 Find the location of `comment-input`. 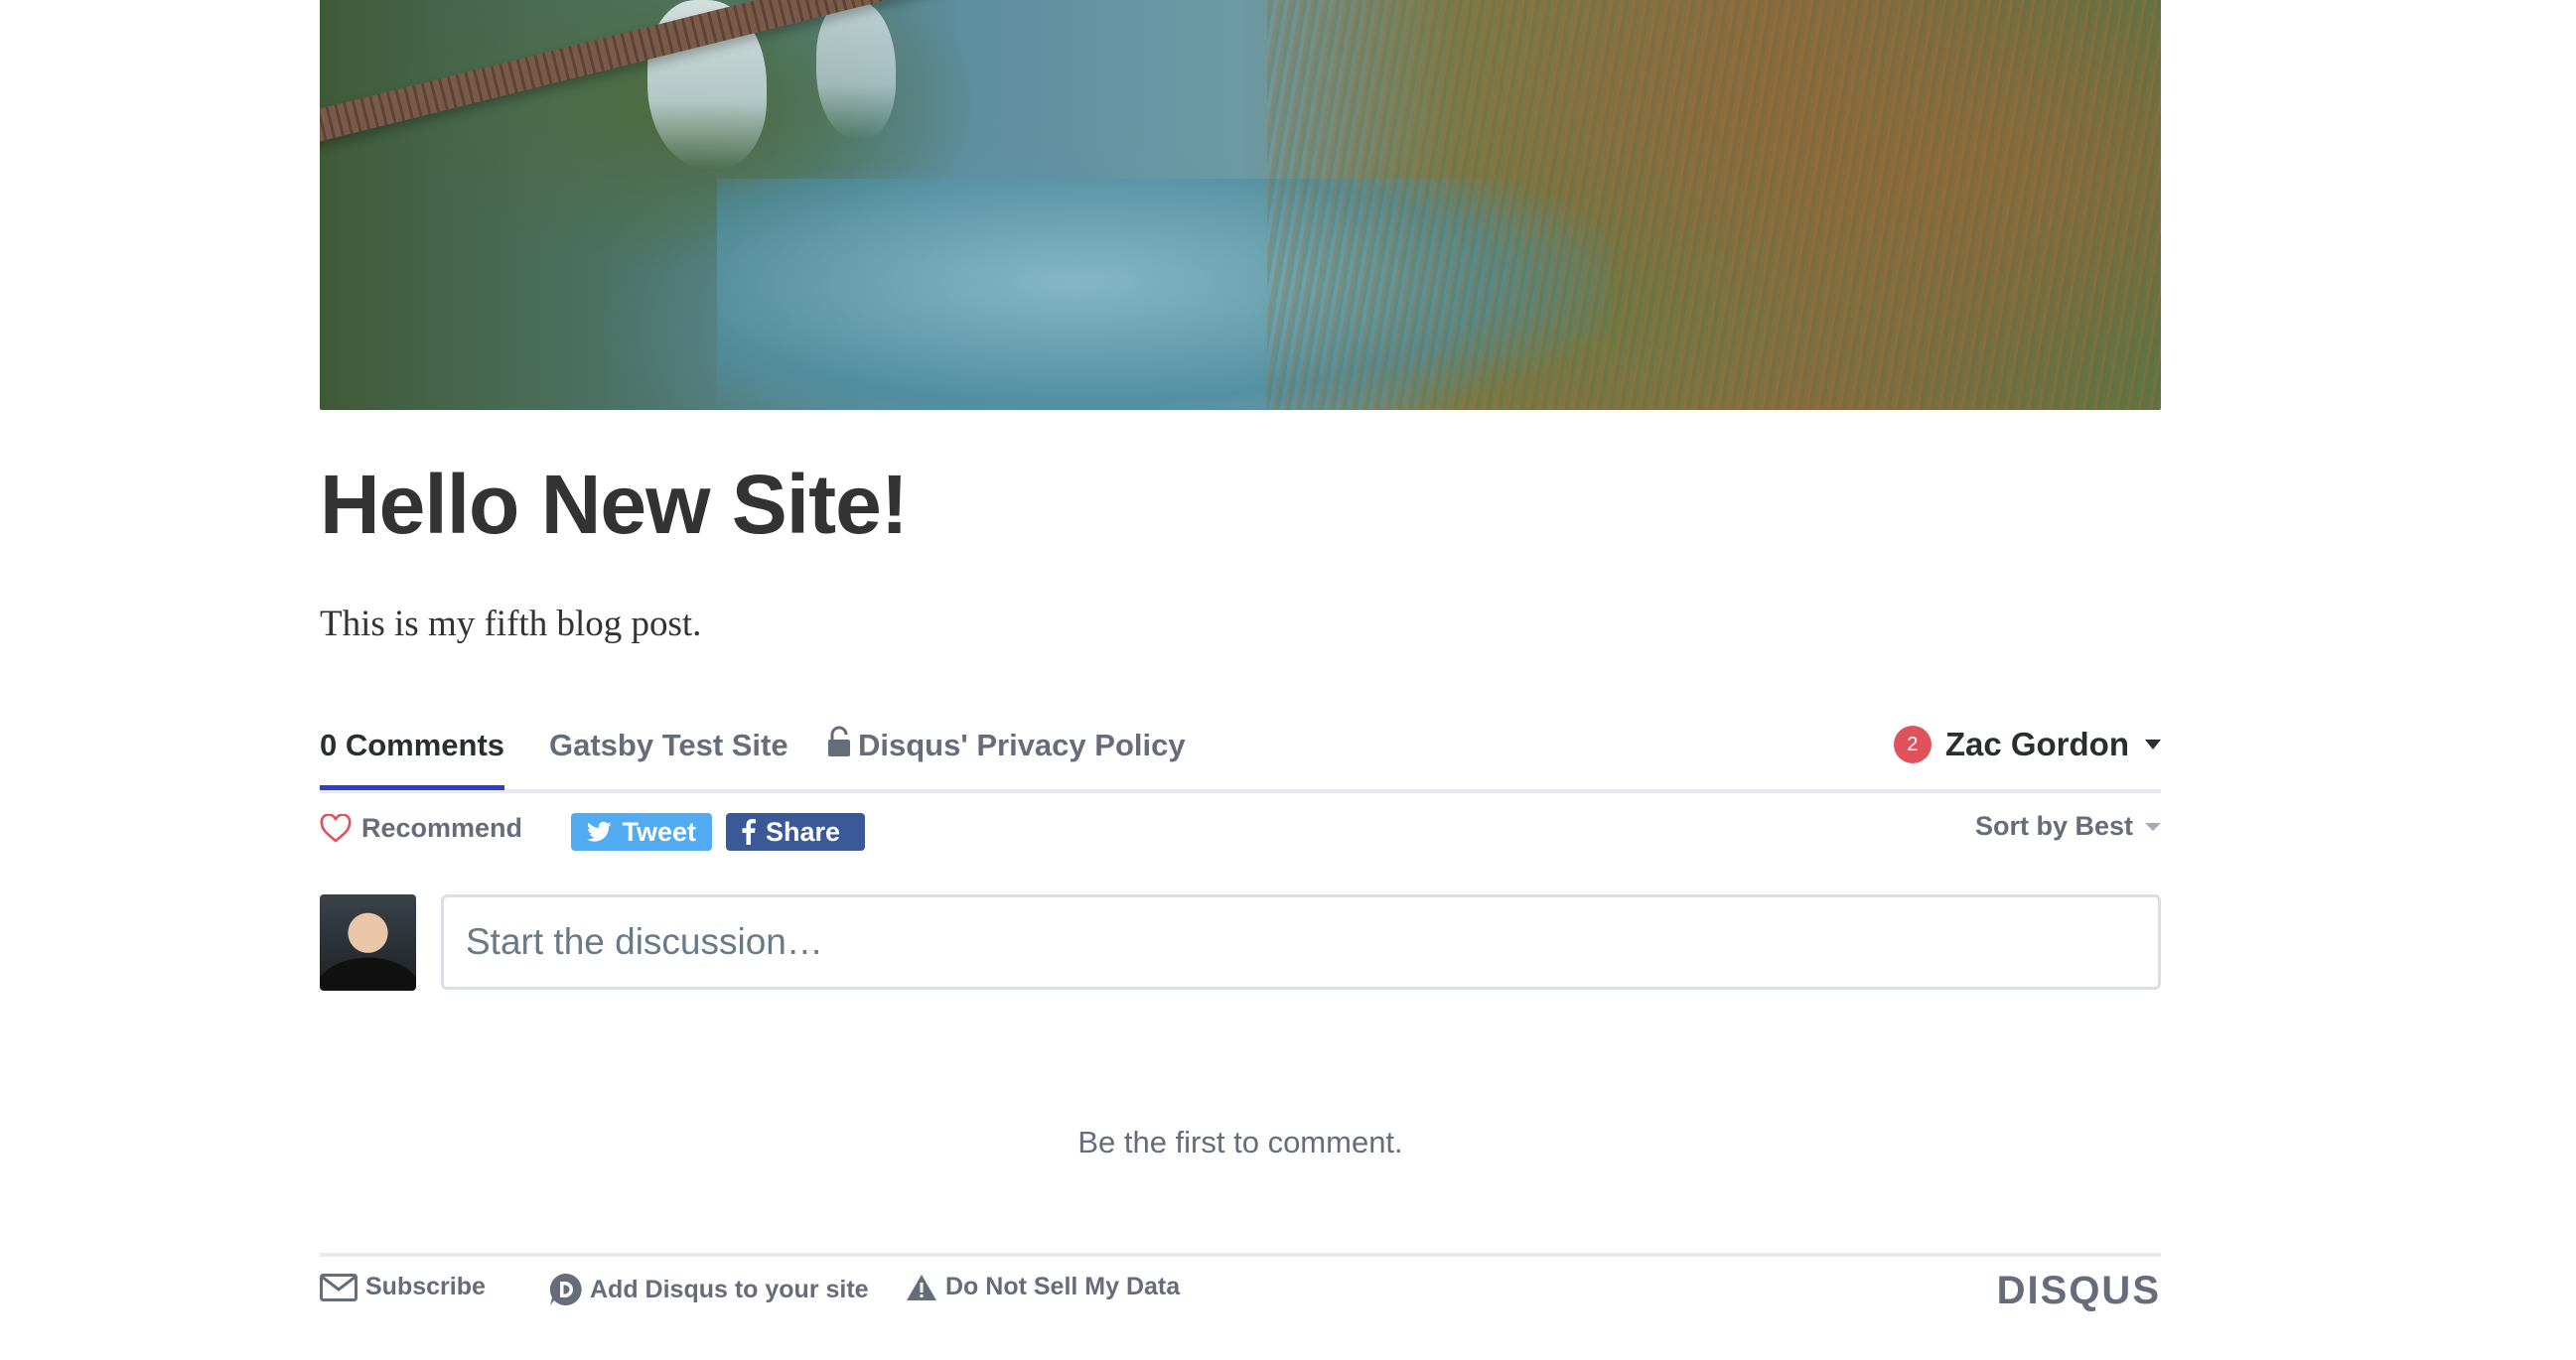

comment-input is located at coordinates (1301, 942).